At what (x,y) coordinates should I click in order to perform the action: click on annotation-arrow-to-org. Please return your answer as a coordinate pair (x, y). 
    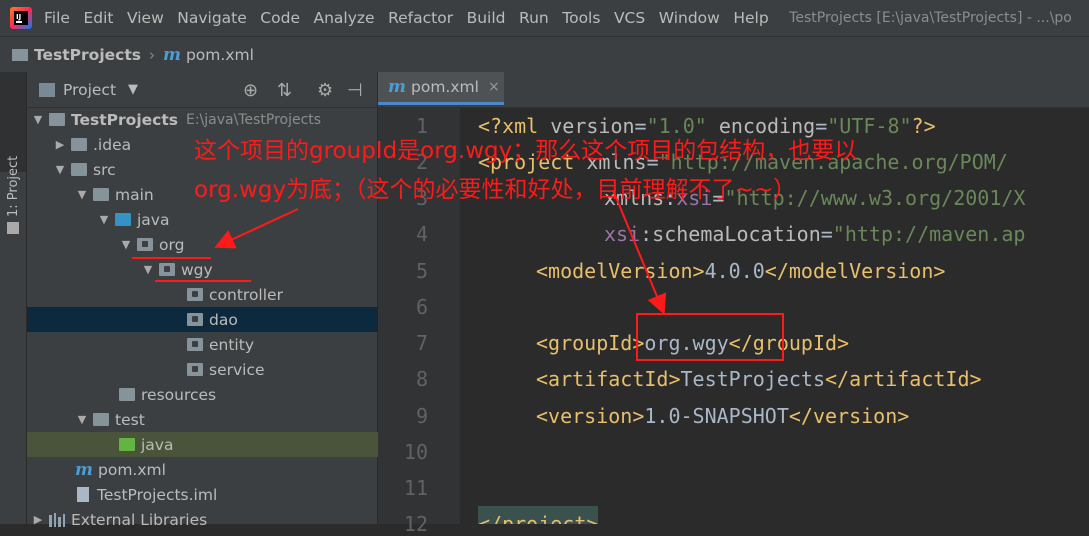
    Looking at the image, I should click on (256, 228).